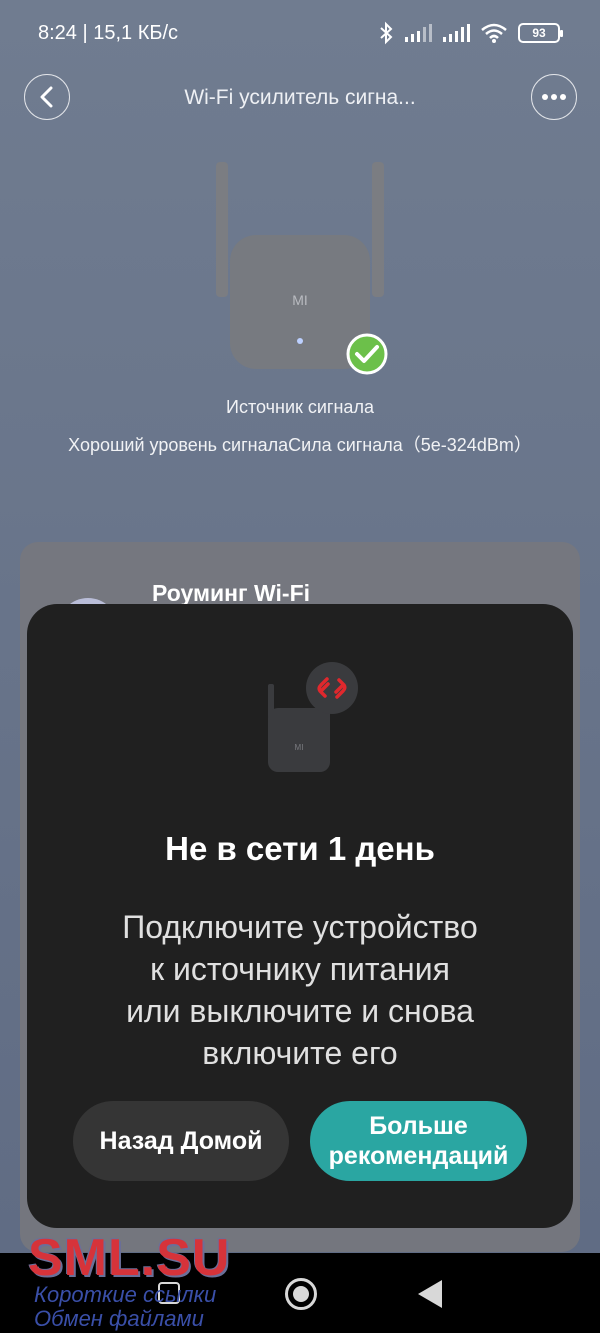  What do you see at coordinates (494, 33) in the screenshot?
I see `wifi-icon` at bounding box center [494, 33].